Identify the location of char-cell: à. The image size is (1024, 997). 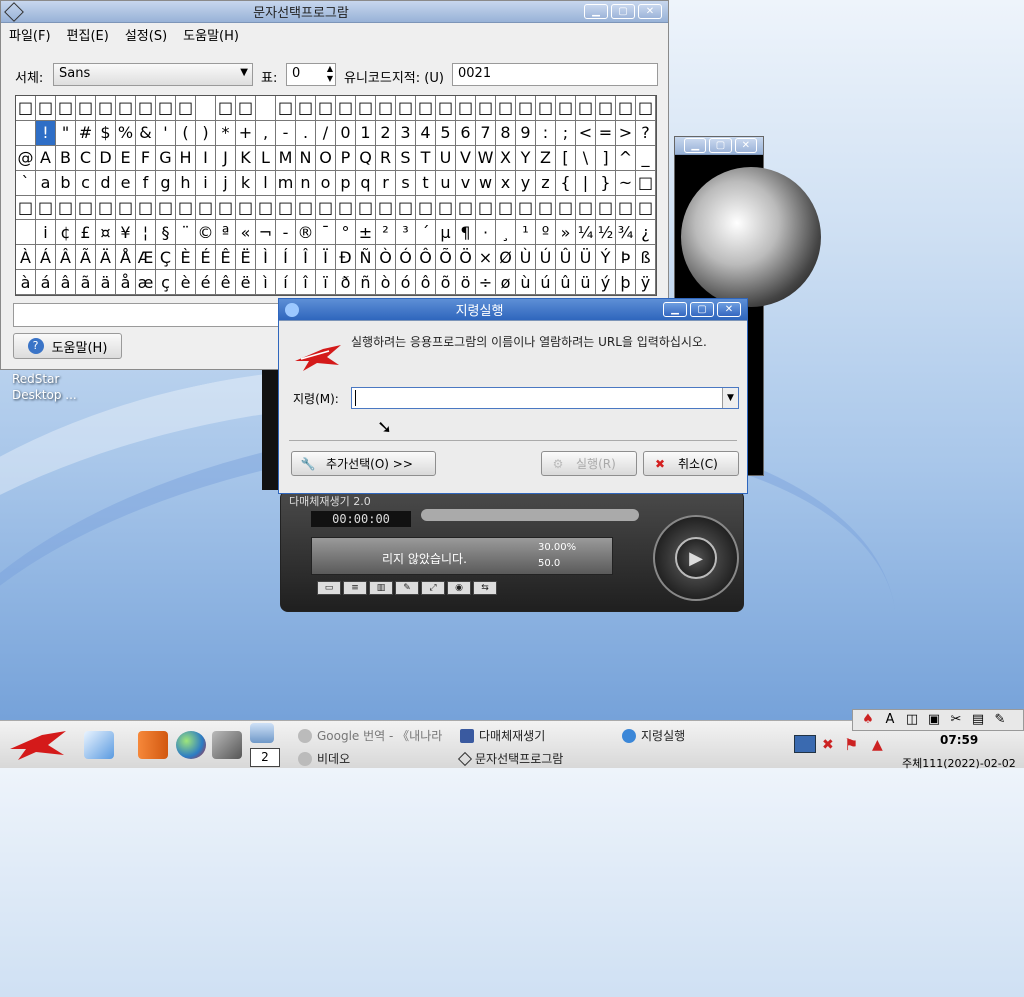
(26, 282).